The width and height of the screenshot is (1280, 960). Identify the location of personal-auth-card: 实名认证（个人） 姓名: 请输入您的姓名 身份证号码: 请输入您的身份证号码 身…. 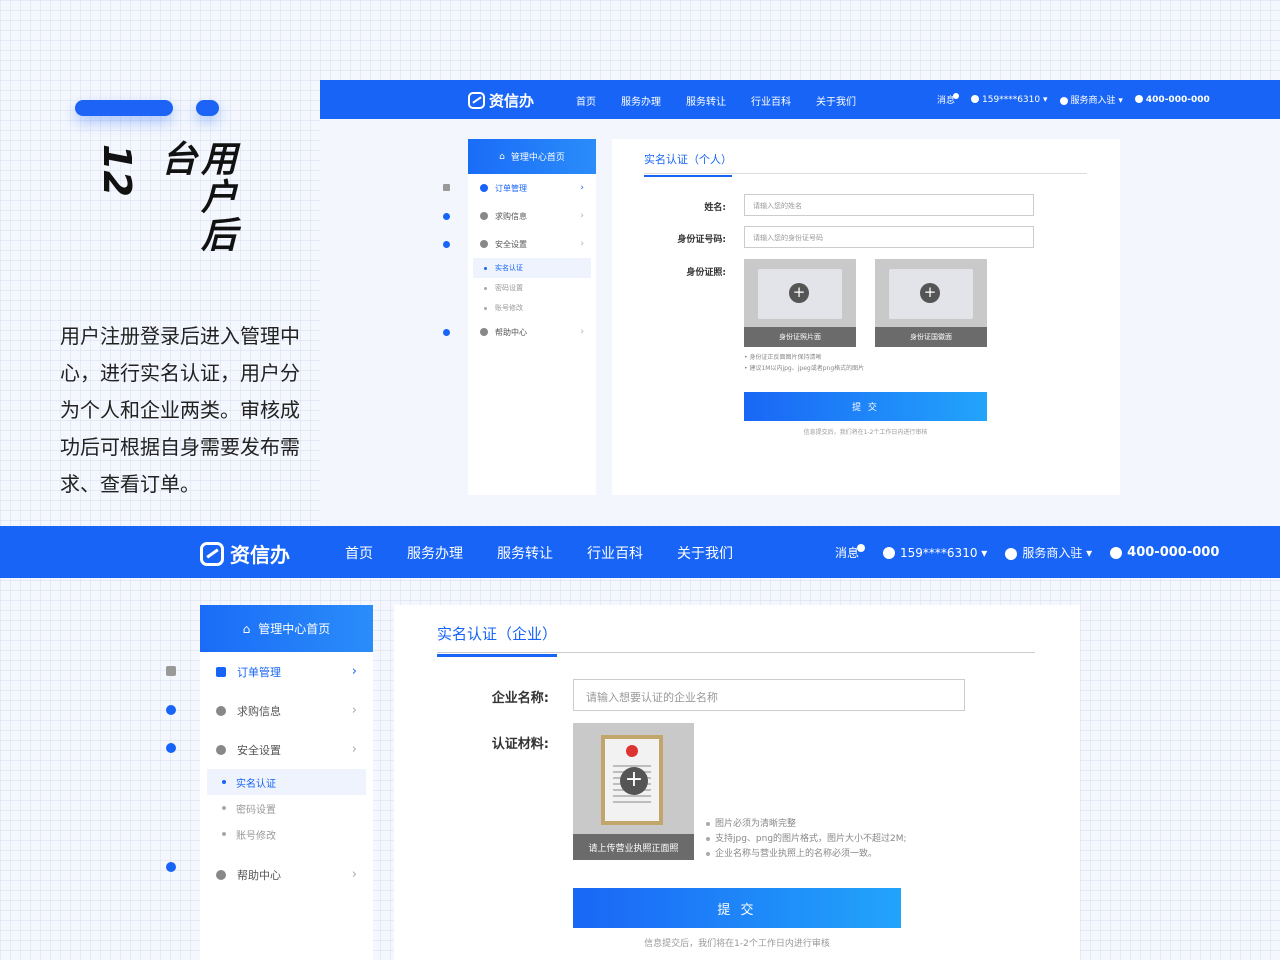
(866, 317).